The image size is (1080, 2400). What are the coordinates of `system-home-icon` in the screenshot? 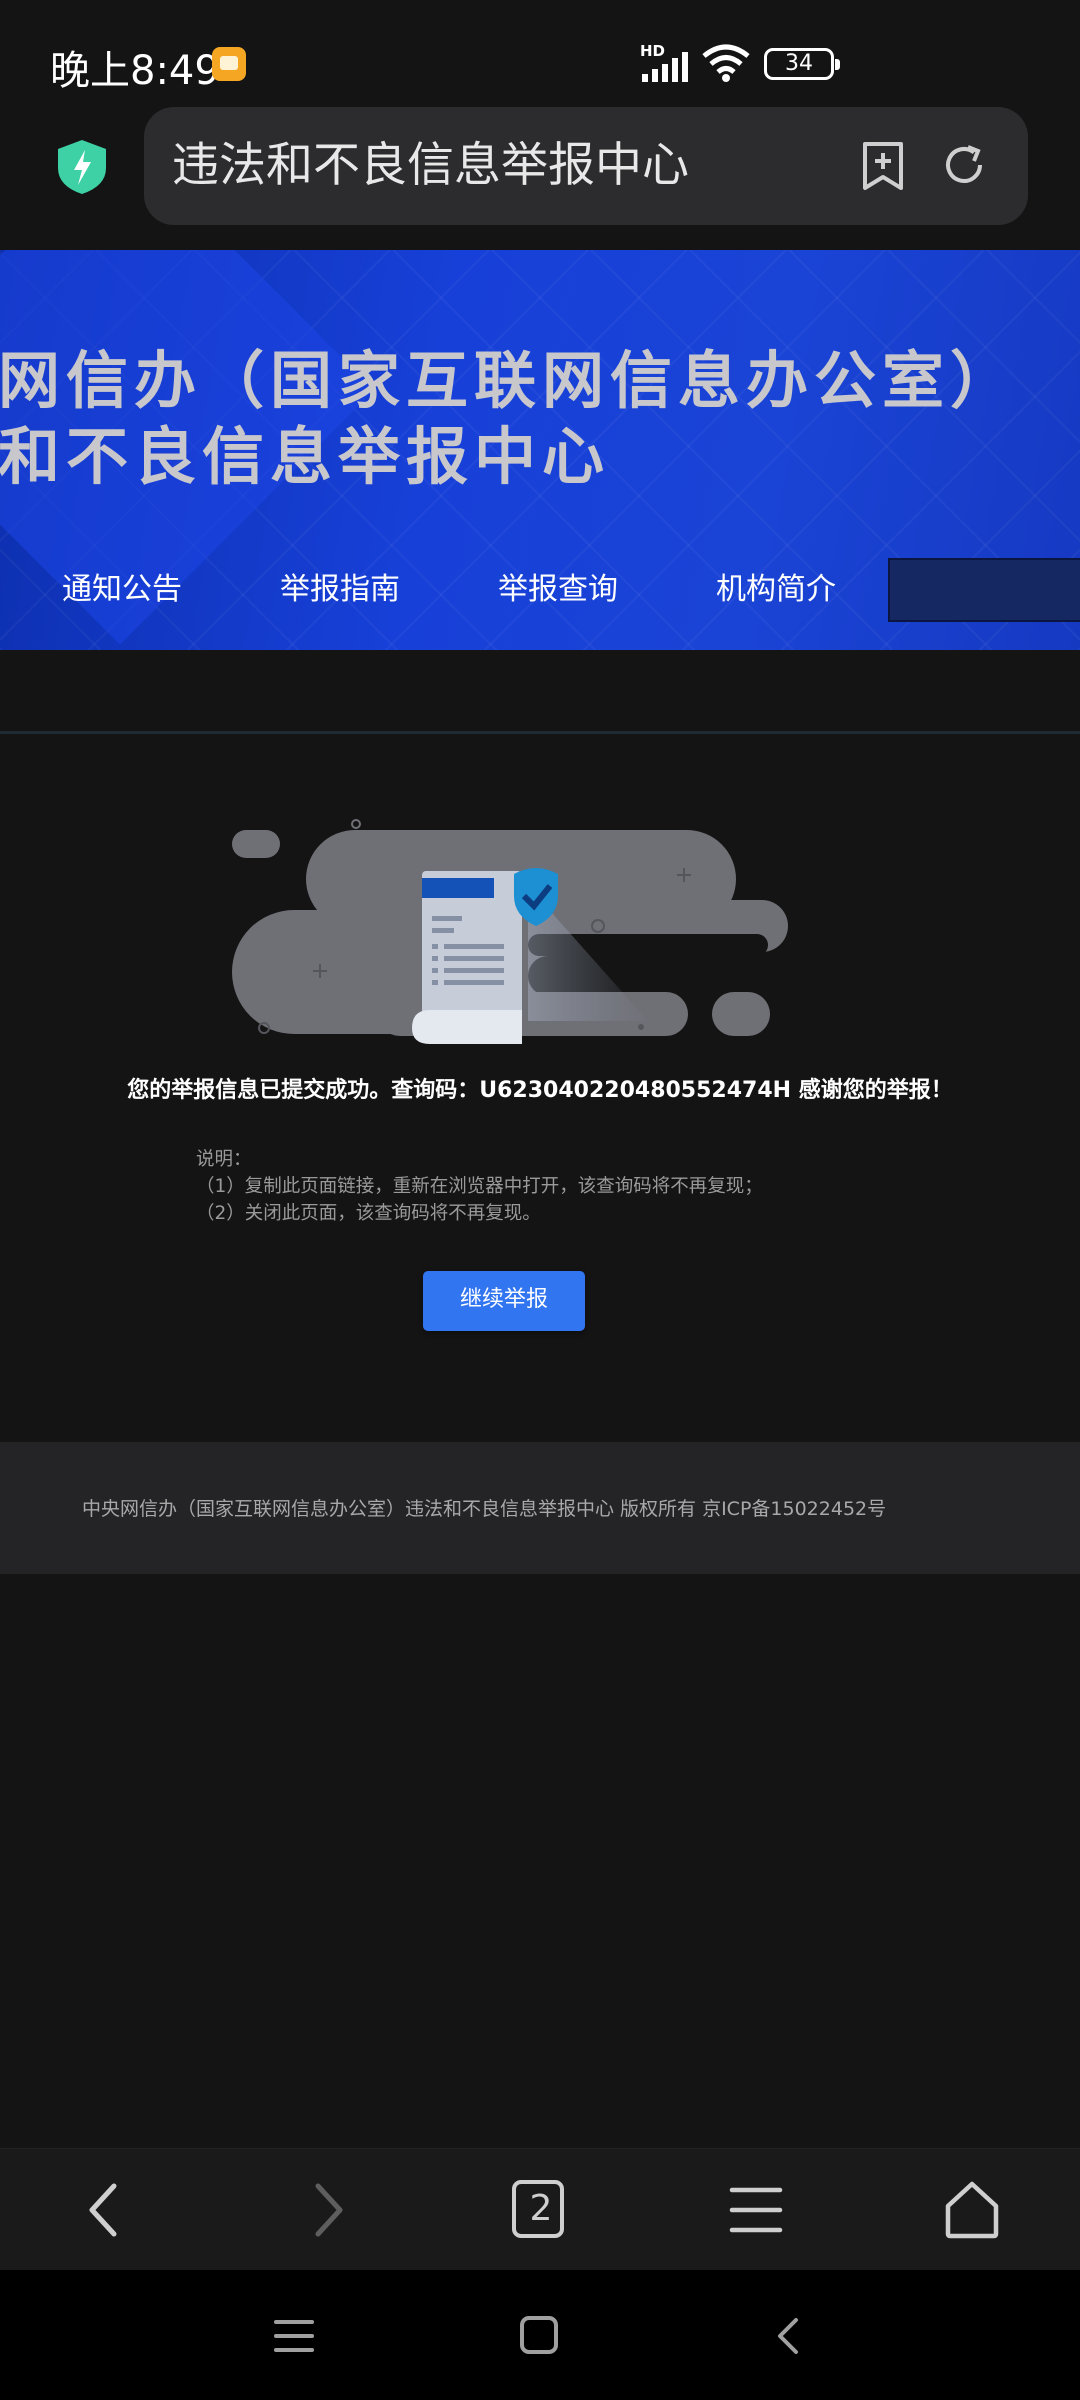 It's located at (540, 2336).